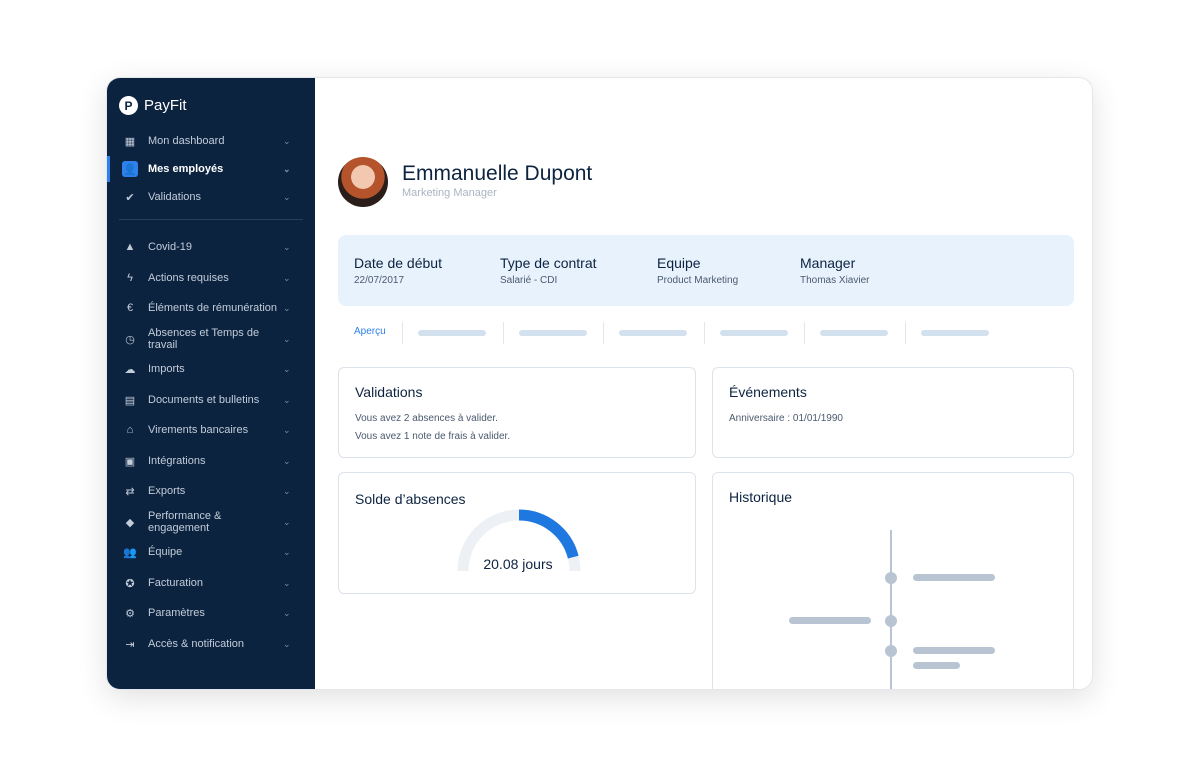 The width and height of the screenshot is (1200, 768). What do you see at coordinates (211, 613) in the screenshot?
I see `sidebar-item-parametres: ⚙ Paramètres ⌄` at bounding box center [211, 613].